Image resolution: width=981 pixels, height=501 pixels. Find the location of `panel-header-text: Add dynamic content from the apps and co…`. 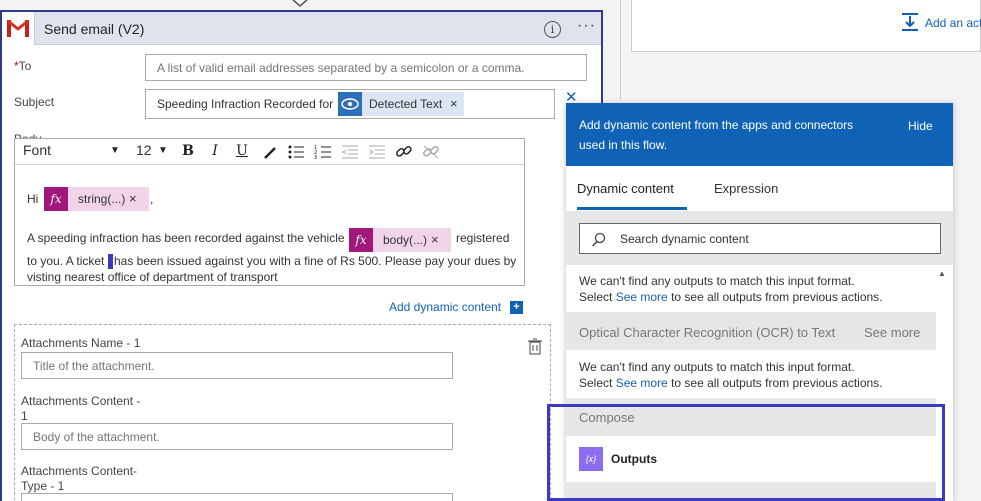

panel-header-text: Add dynamic content from the apps and co… is located at coordinates (716, 125).